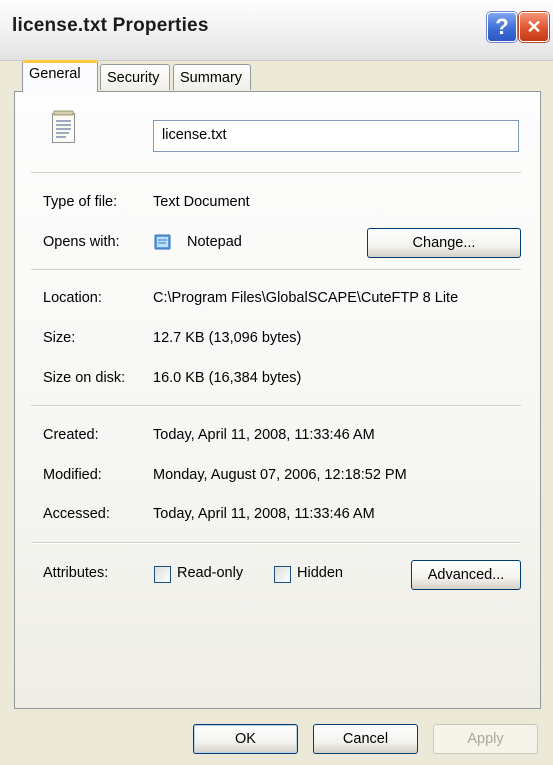  Describe the element at coordinates (110, 25) in the screenshot. I see `window-title: license.txt Properties` at that location.